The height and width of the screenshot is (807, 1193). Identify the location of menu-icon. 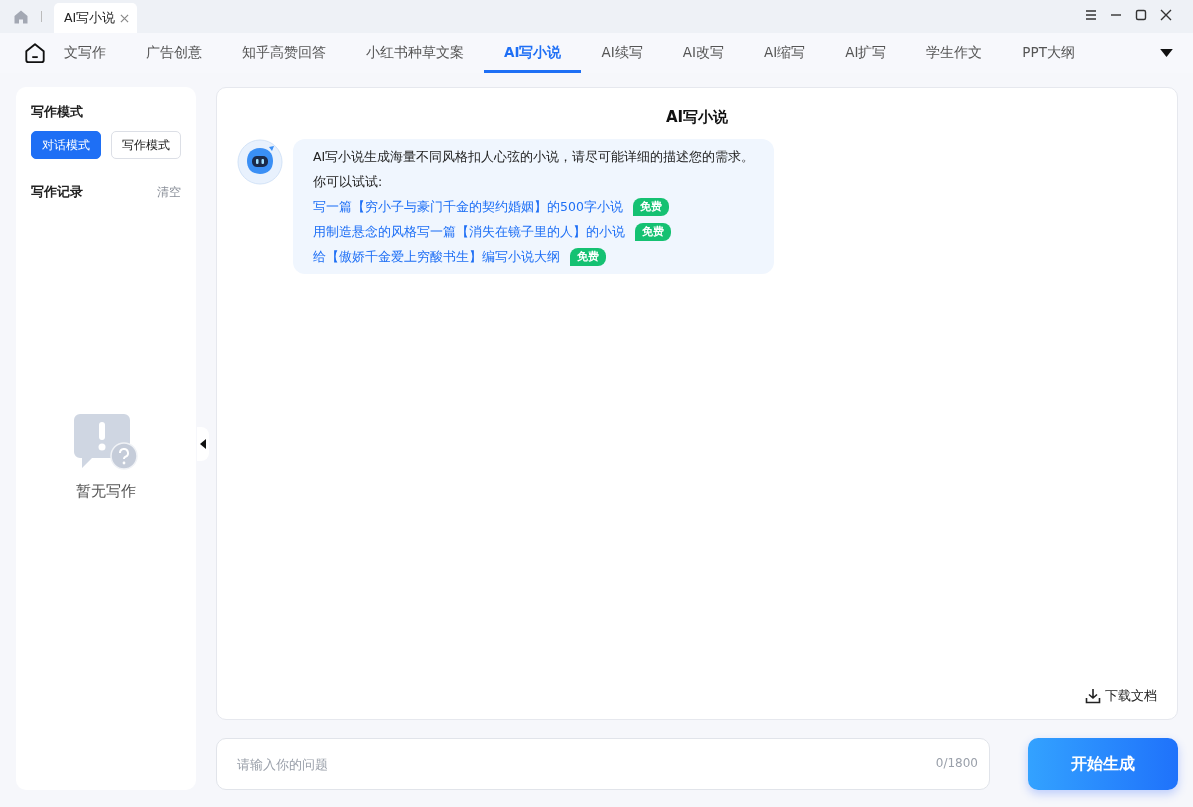
(1091, 15).